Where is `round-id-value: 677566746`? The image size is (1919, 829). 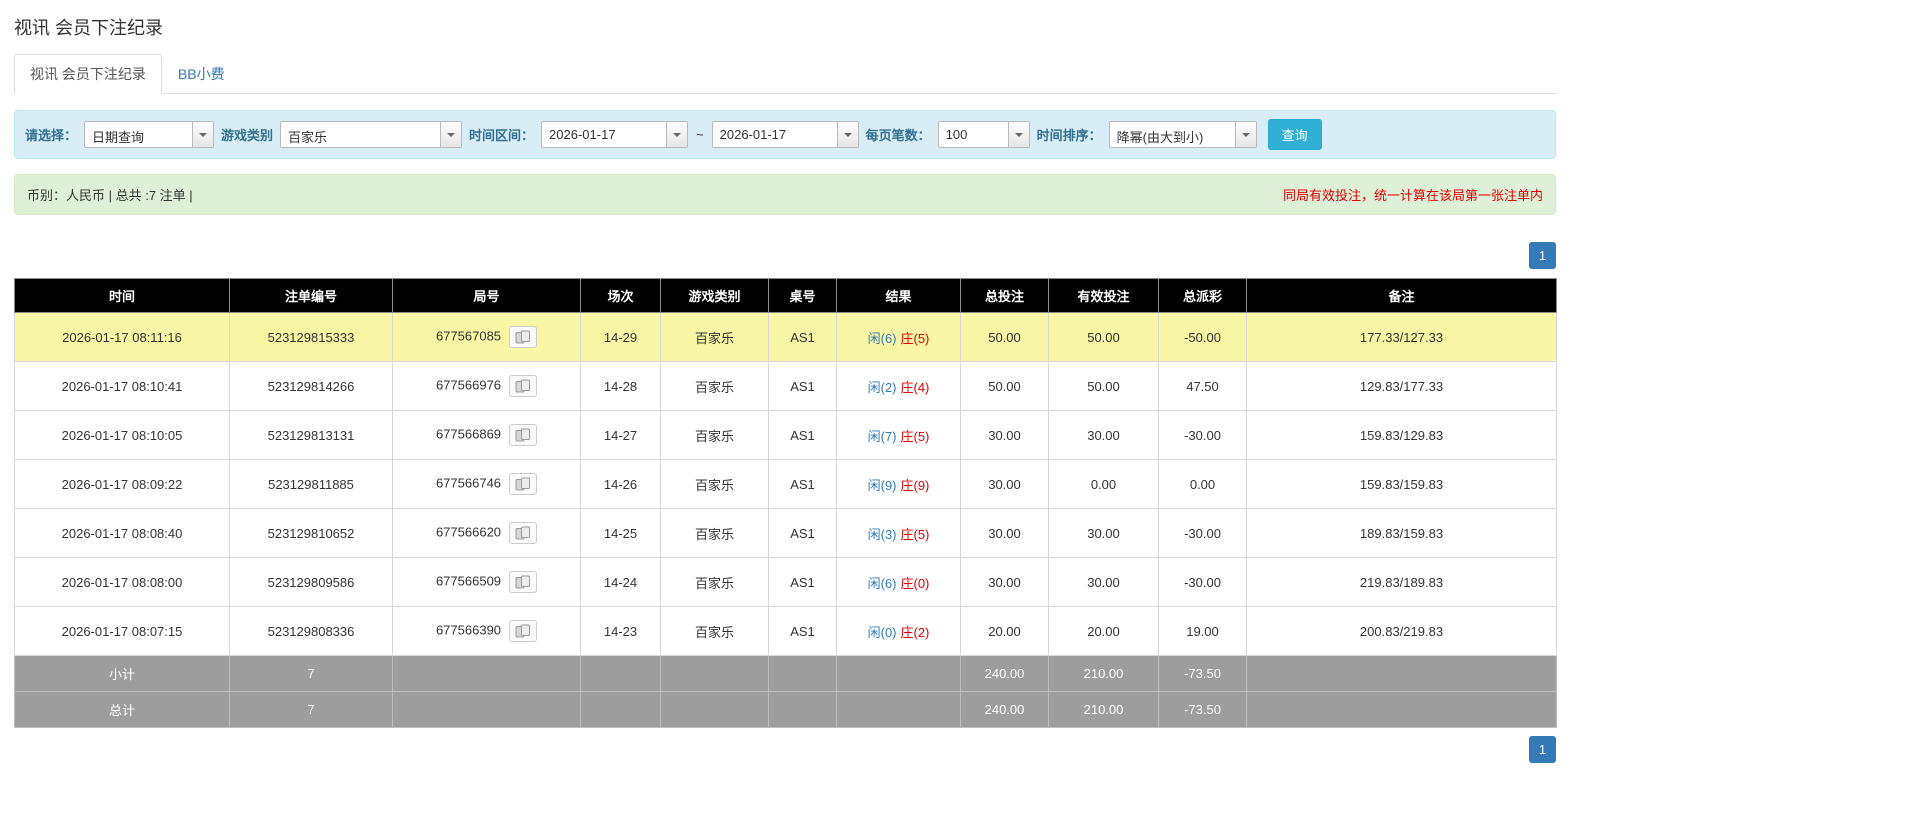 round-id-value: 677566746 is located at coordinates (468, 483).